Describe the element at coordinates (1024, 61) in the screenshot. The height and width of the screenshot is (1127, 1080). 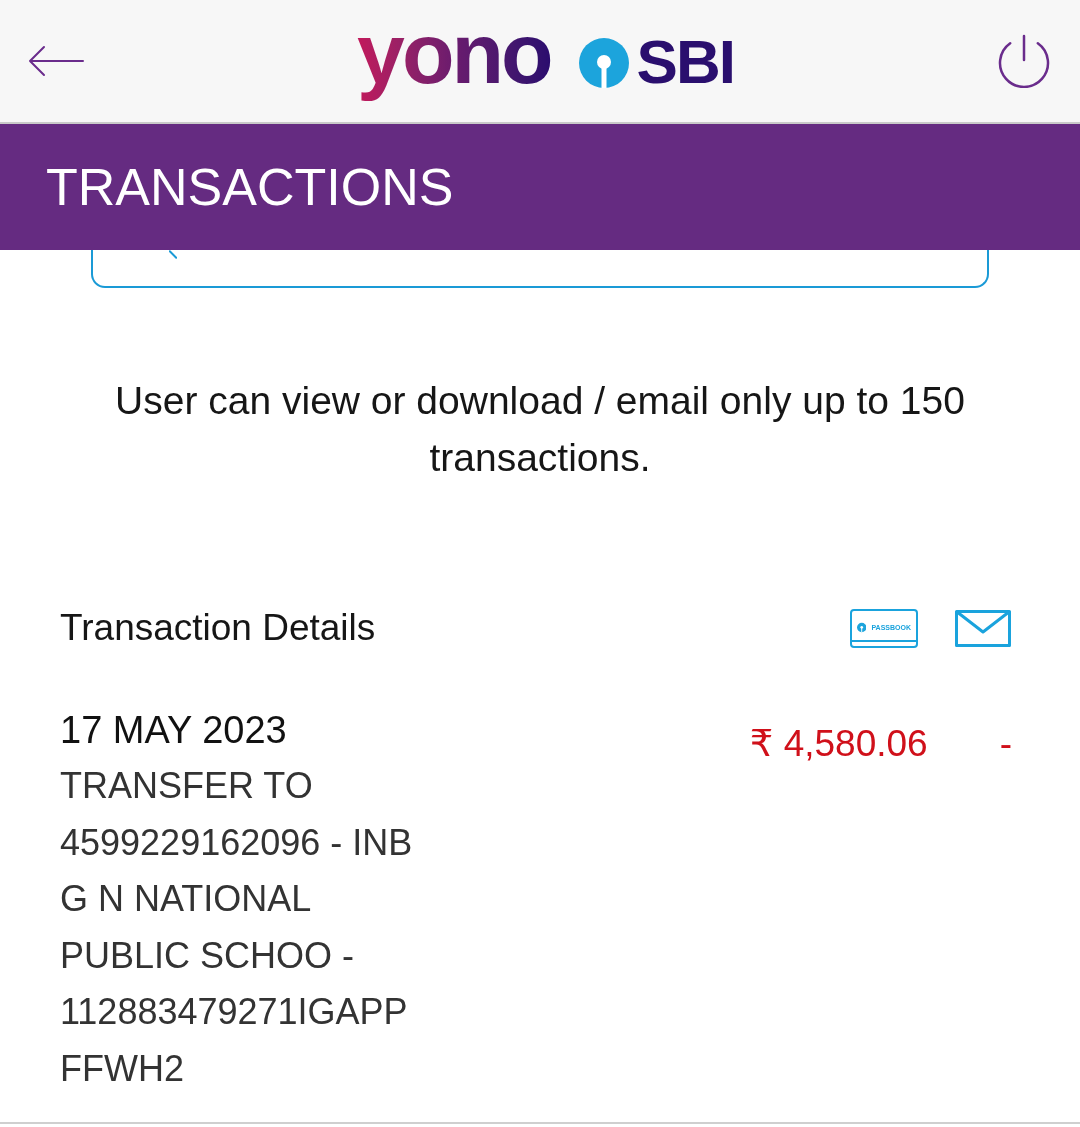
I see `power-icon` at that location.